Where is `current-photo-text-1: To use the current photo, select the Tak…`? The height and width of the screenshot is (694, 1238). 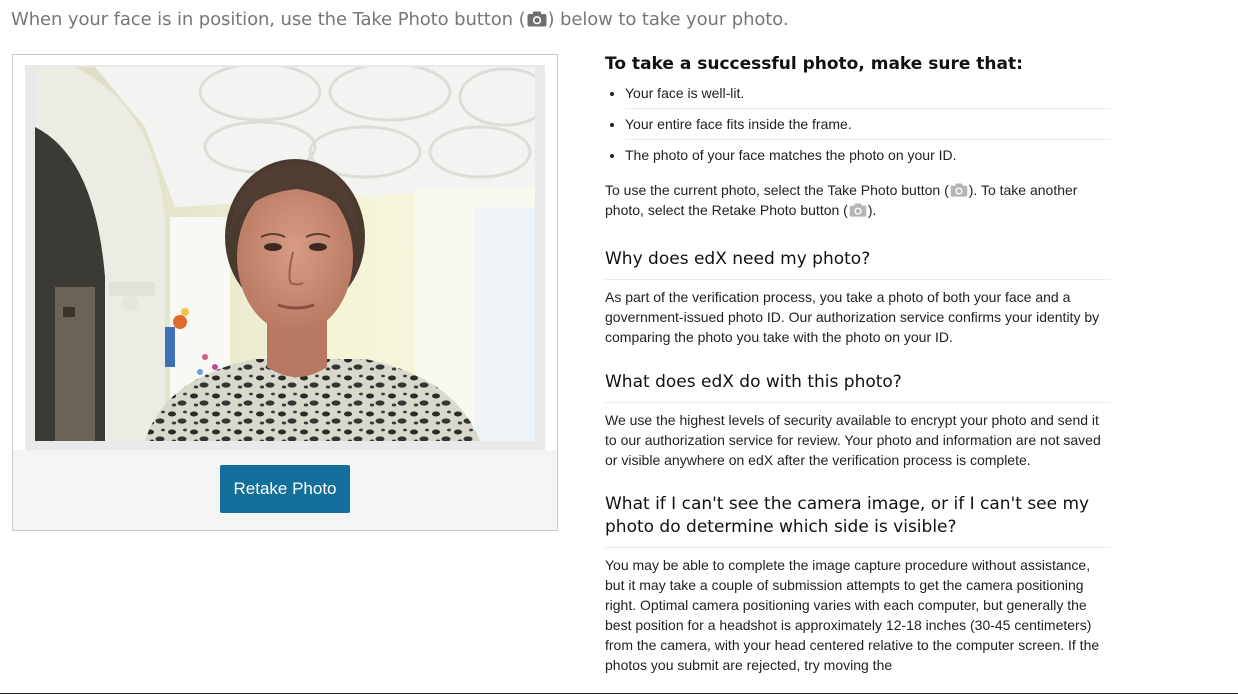 current-photo-text-1: To use the current photo, select the Tak… is located at coordinates (777, 190).